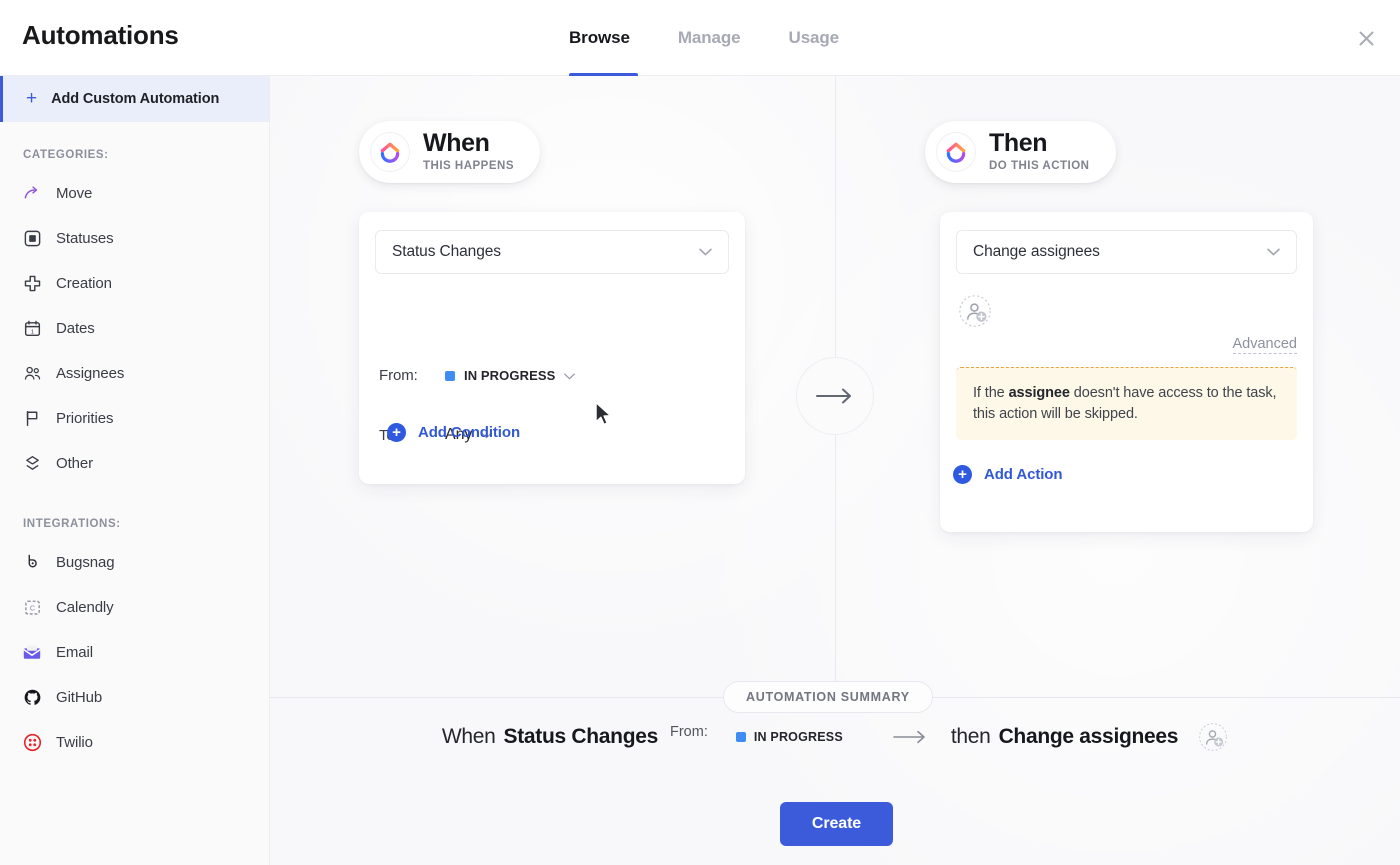 Image resolution: width=1400 pixels, height=865 pixels. I want to click on tab-usage: Usage, so click(814, 38).